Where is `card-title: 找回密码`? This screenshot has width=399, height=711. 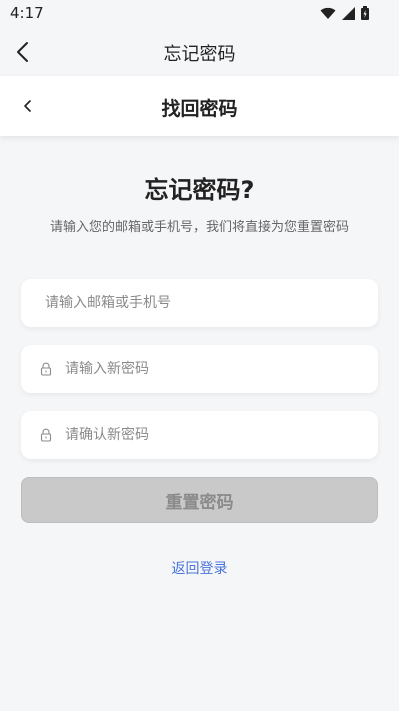 card-title: 找回密码 is located at coordinates (199, 109).